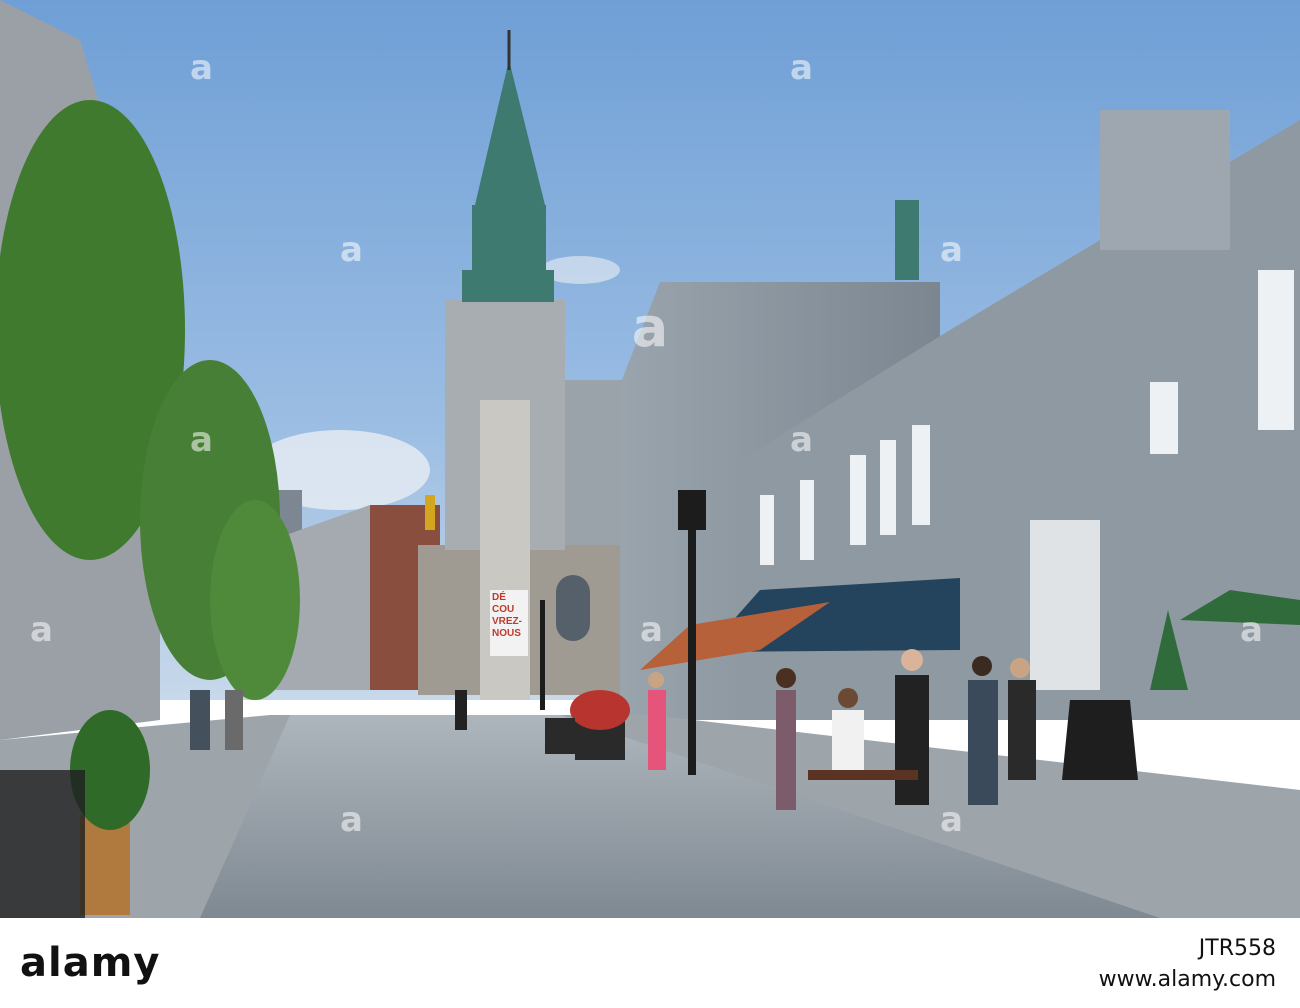 The height and width of the screenshot is (1008, 1300). Describe the element at coordinates (90, 963) in the screenshot. I see `alamy-logo: alamy` at that location.